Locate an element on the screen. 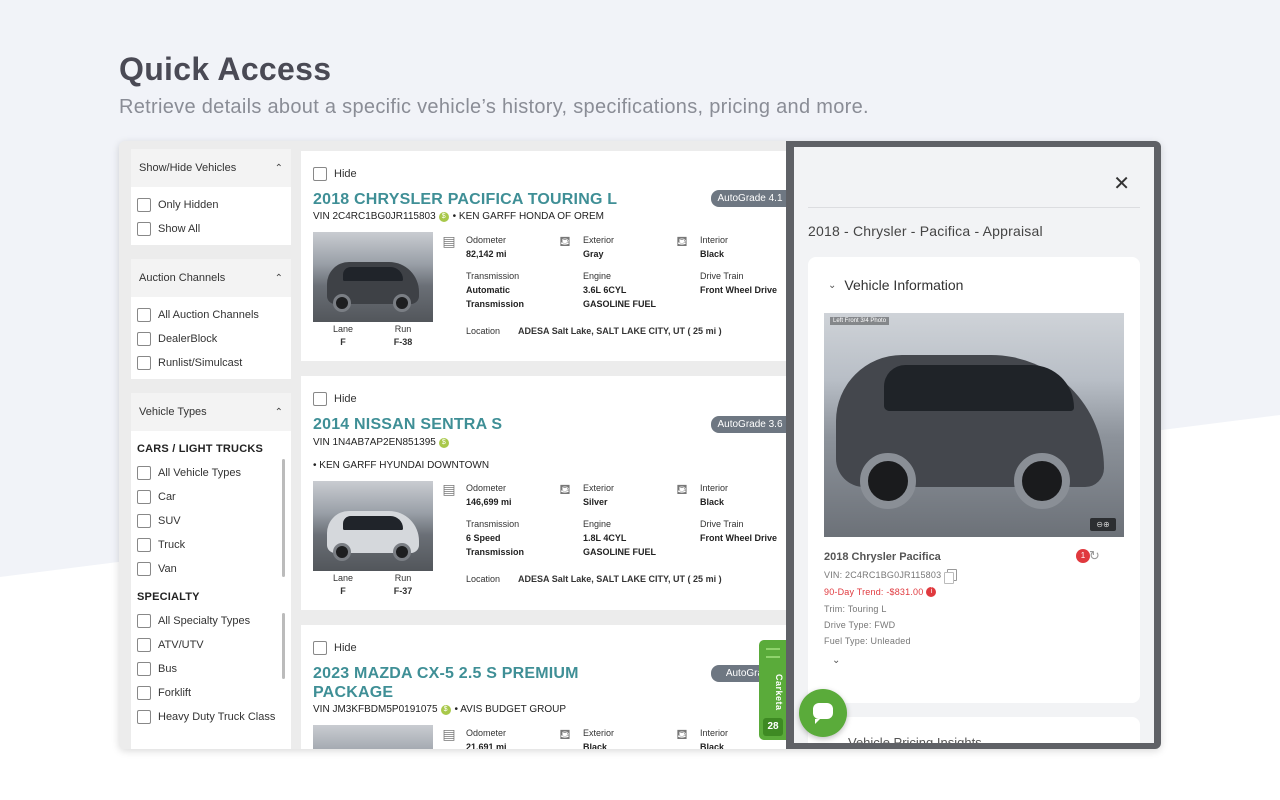 Image resolution: width=1280 pixels, height=800 pixels. option-van: Van is located at coordinates (211, 569).